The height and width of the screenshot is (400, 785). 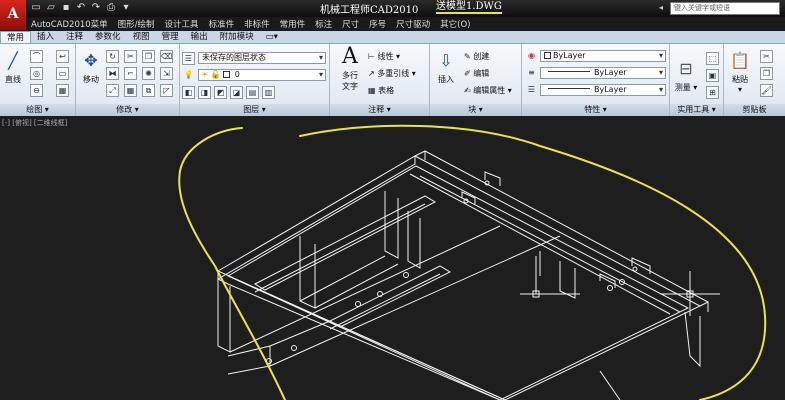 I want to click on chamfer-icon: ◸, so click(x=166, y=90).